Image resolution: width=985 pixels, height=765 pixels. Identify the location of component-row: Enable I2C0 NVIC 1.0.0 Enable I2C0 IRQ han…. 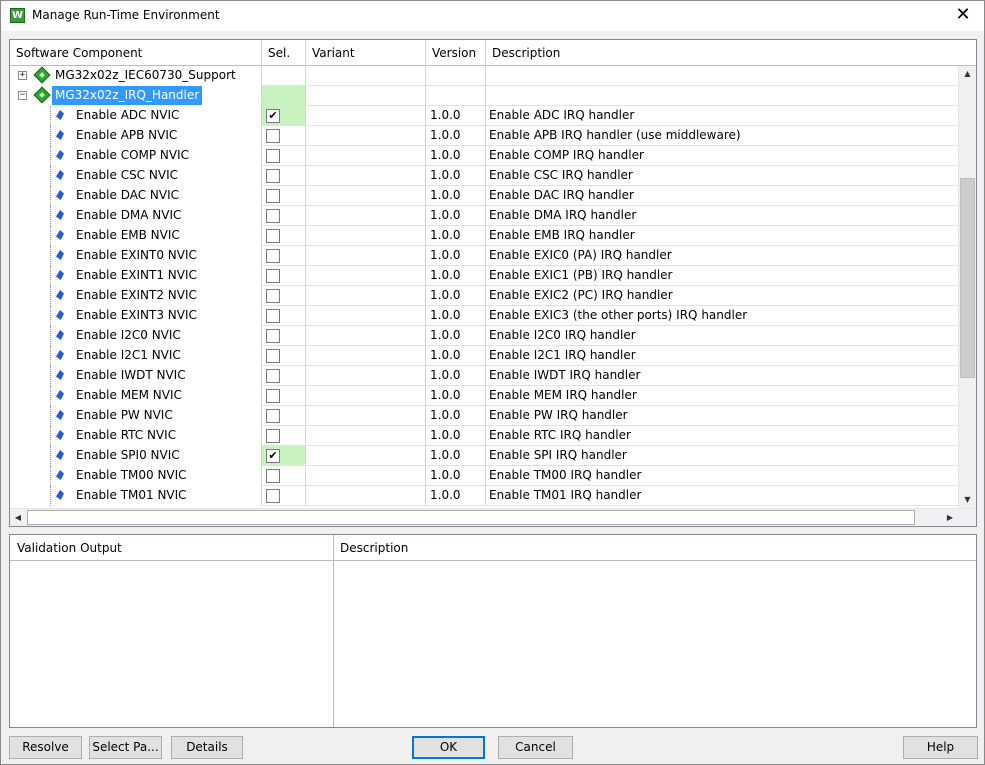
(484, 336).